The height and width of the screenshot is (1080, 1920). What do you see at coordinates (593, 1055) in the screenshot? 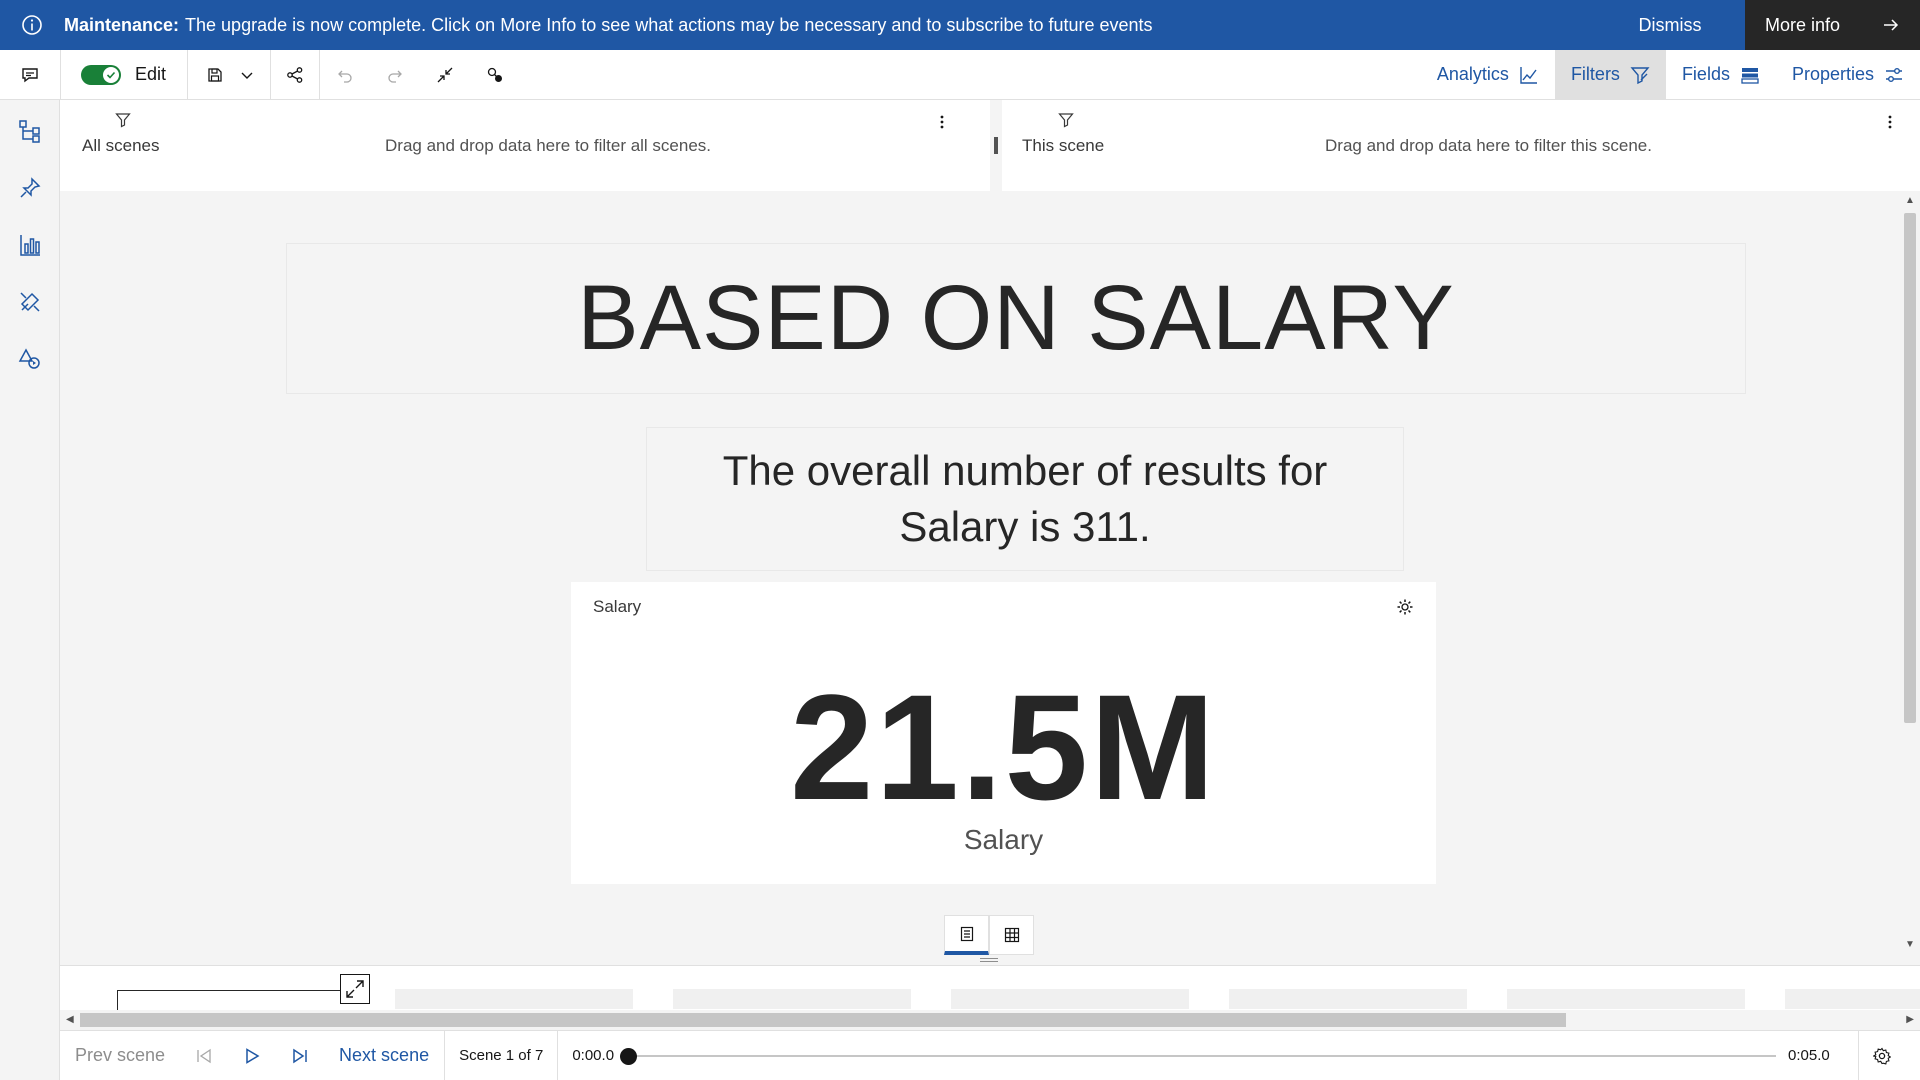
I see `time-start: 0:00.0` at bounding box center [593, 1055].